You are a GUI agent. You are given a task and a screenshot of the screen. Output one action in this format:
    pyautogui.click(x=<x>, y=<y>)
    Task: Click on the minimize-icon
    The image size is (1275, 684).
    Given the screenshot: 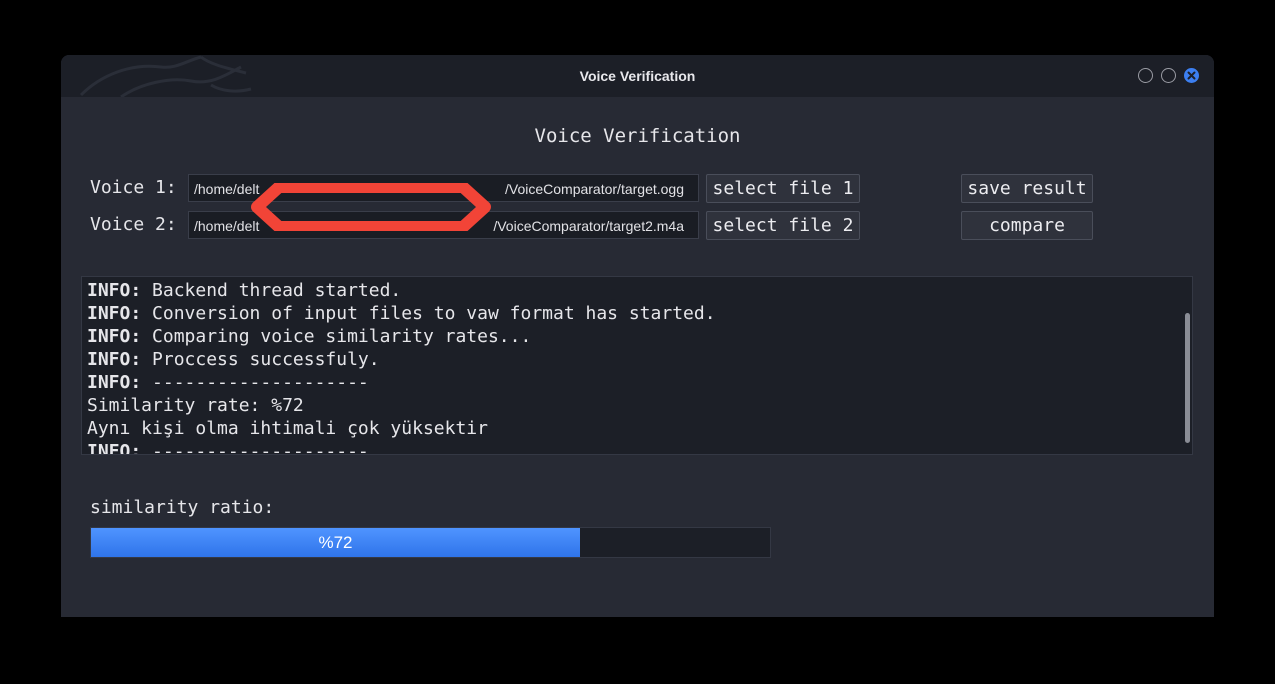 What is the action you would take?
    pyautogui.click(x=1145, y=75)
    